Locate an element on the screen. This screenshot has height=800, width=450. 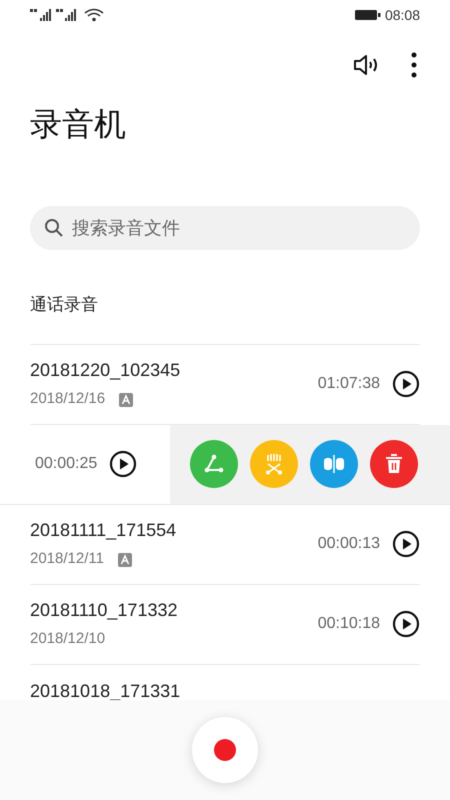
search-icon is located at coordinates (54, 228).